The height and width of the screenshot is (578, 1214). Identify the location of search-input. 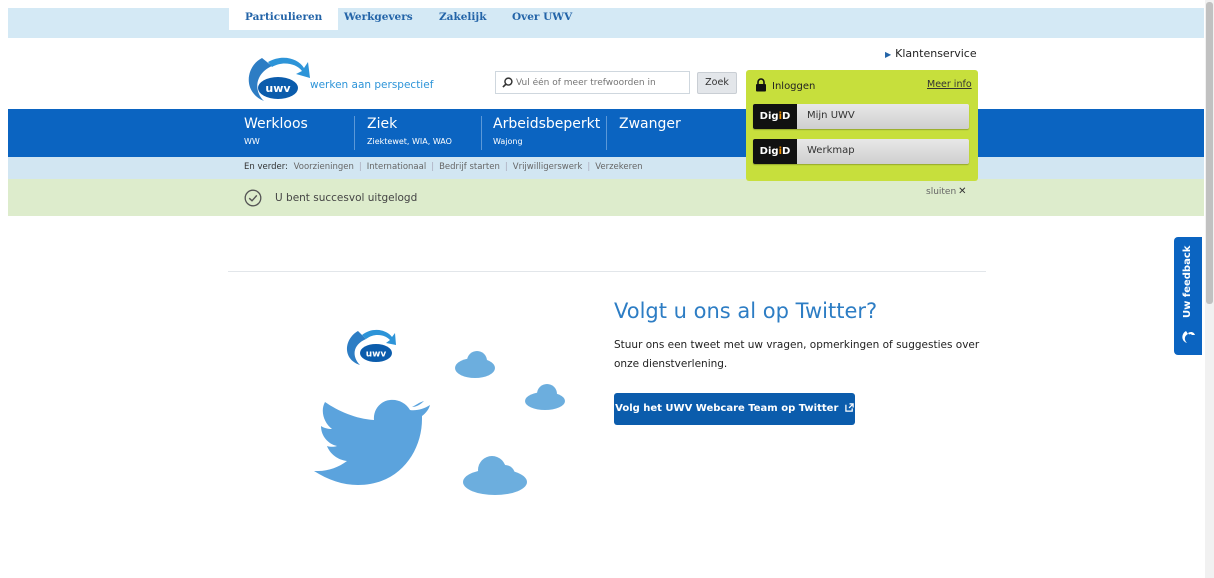
(596, 82).